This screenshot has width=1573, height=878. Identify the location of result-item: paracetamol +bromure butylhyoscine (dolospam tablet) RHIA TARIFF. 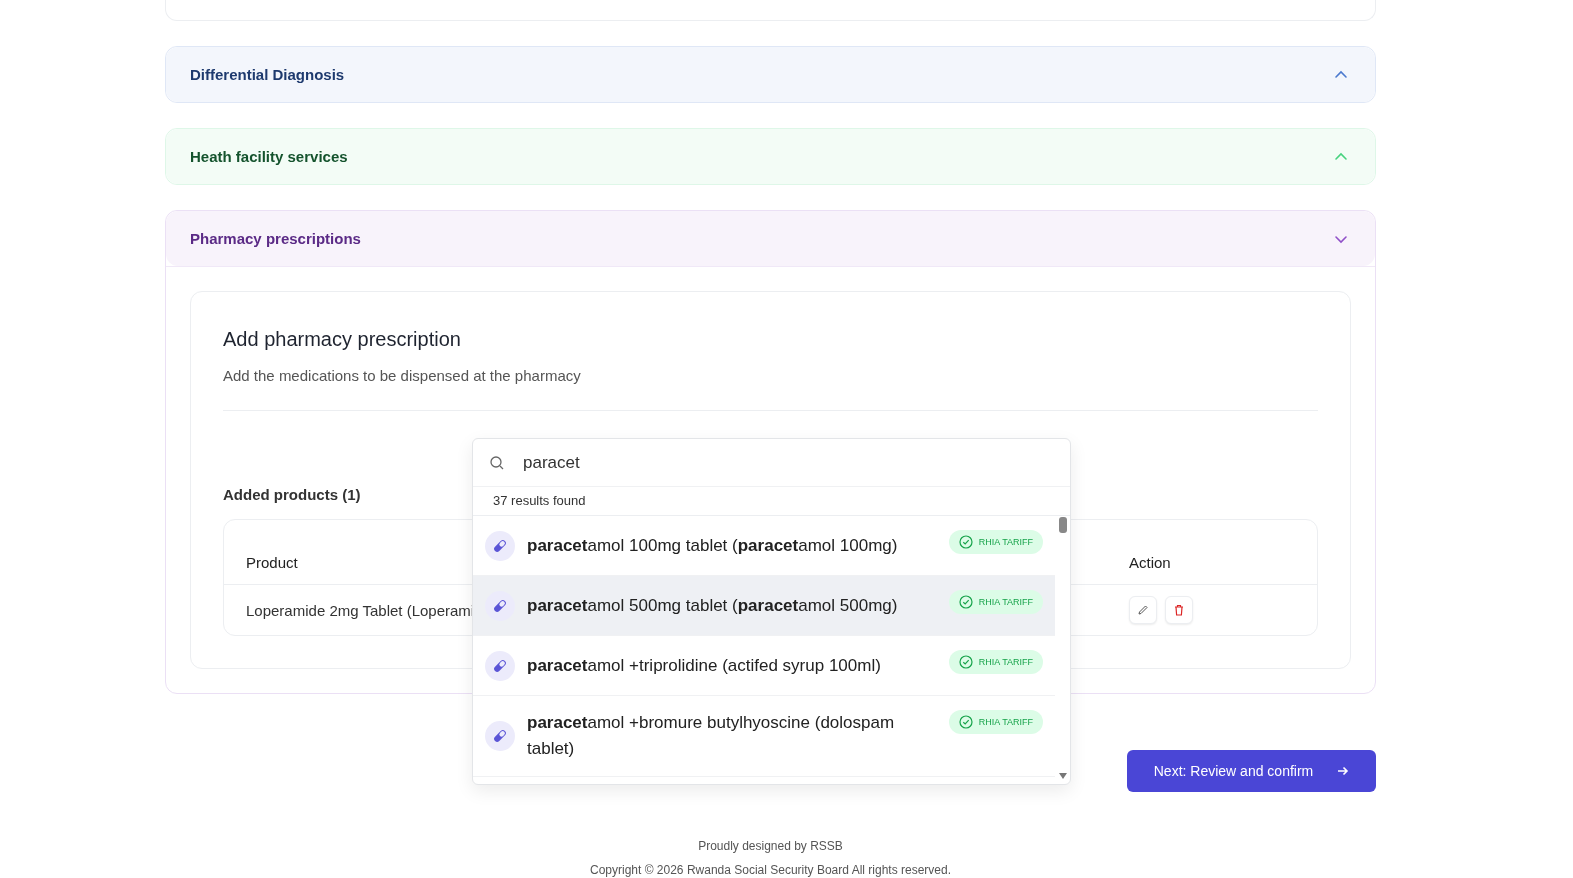
(764, 736).